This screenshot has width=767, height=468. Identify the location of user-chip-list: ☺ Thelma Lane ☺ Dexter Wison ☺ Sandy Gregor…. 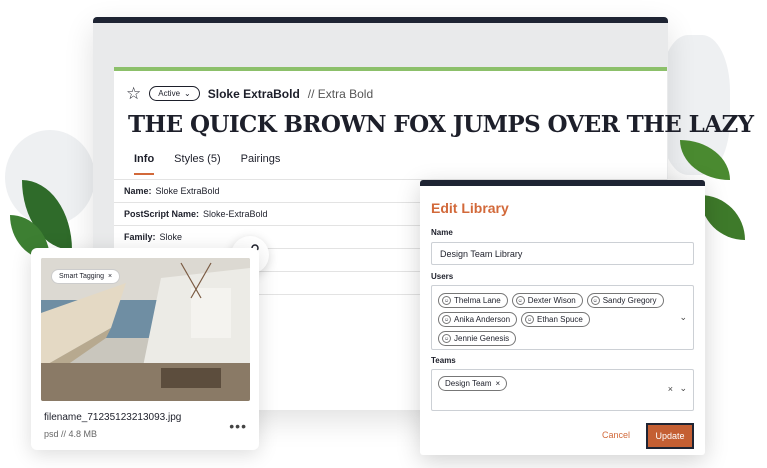
(553, 319).